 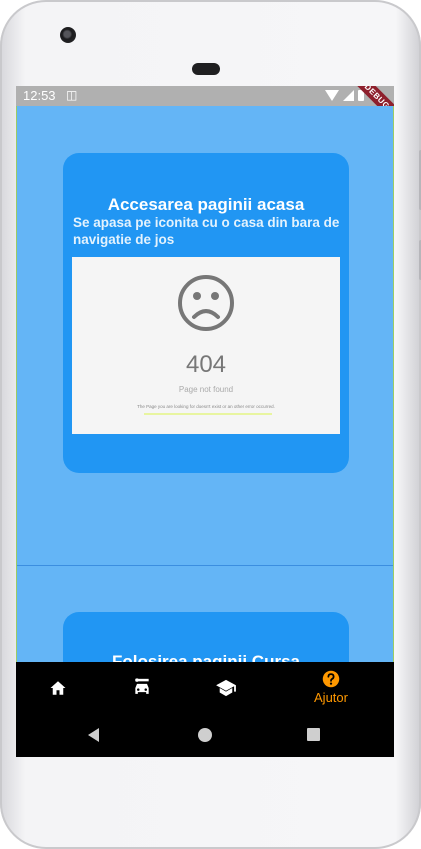 I want to click on bottom-navigation-bar: Ajutor, so click(x=205, y=687).